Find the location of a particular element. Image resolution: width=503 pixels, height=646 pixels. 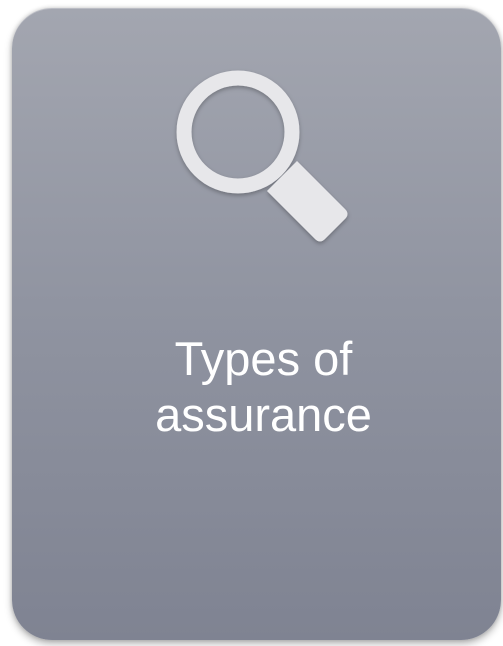

search-icon is located at coordinates (264, 158).